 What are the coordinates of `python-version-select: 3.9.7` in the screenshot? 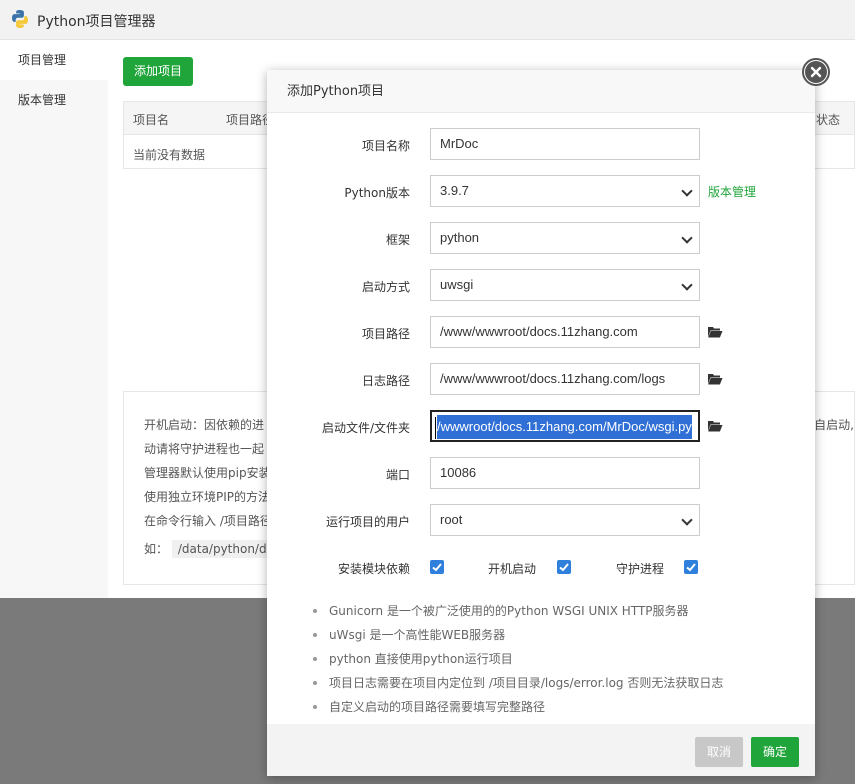 It's located at (565, 191).